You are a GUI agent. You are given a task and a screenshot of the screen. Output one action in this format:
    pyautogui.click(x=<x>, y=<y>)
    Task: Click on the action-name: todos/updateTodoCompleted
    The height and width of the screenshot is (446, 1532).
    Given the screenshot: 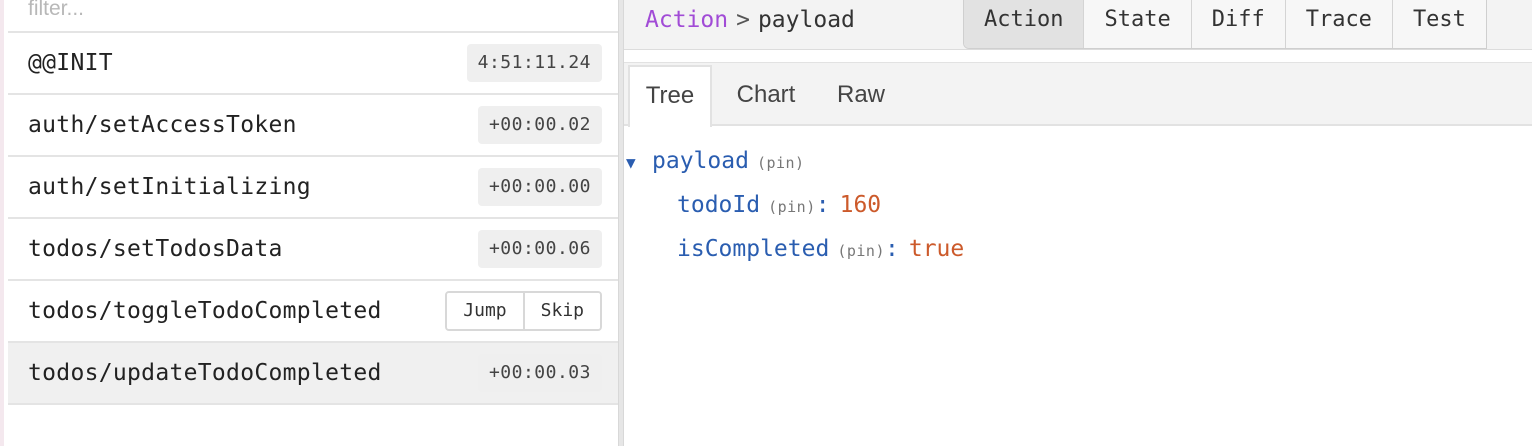 What is the action you would take?
    pyautogui.click(x=205, y=373)
    